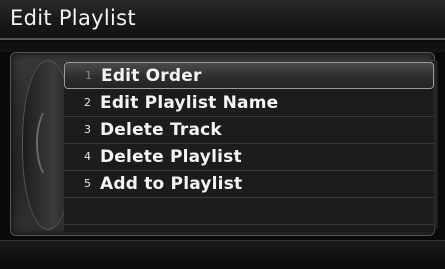 This screenshot has width=445, height=269. I want to click on page-title: Edit Playlist, so click(73, 18).